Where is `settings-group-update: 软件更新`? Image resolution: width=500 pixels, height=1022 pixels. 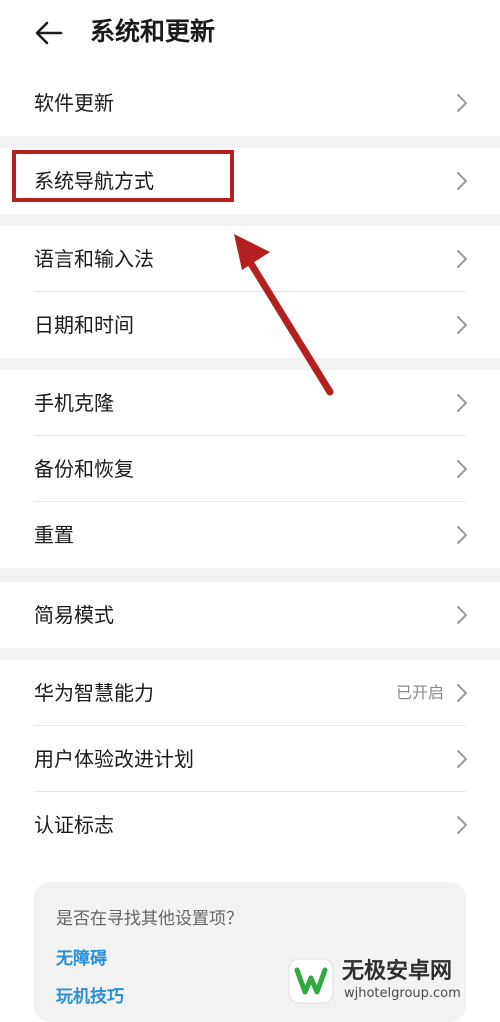
settings-group-update: 软件更新 is located at coordinates (250, 103).